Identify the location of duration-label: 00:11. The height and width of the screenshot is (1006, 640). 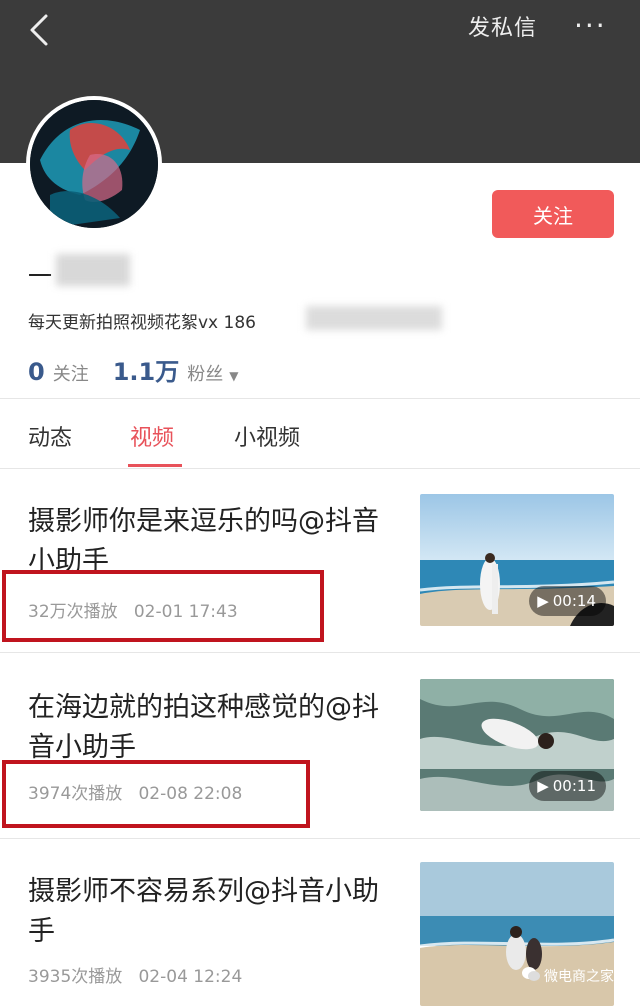
(574, 786).